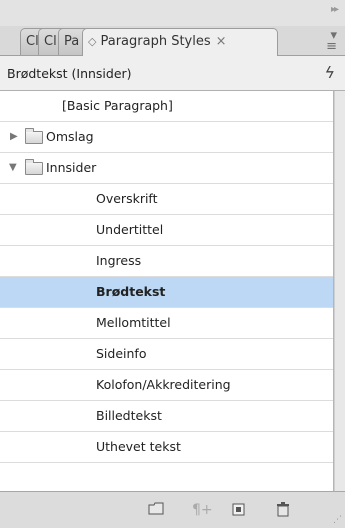 This screenshot has width=345, height=528. What do you see at coordinates (71, 167) in the screenshot?
I see `folder-label: Innsider` at bounding box center [71, 167].